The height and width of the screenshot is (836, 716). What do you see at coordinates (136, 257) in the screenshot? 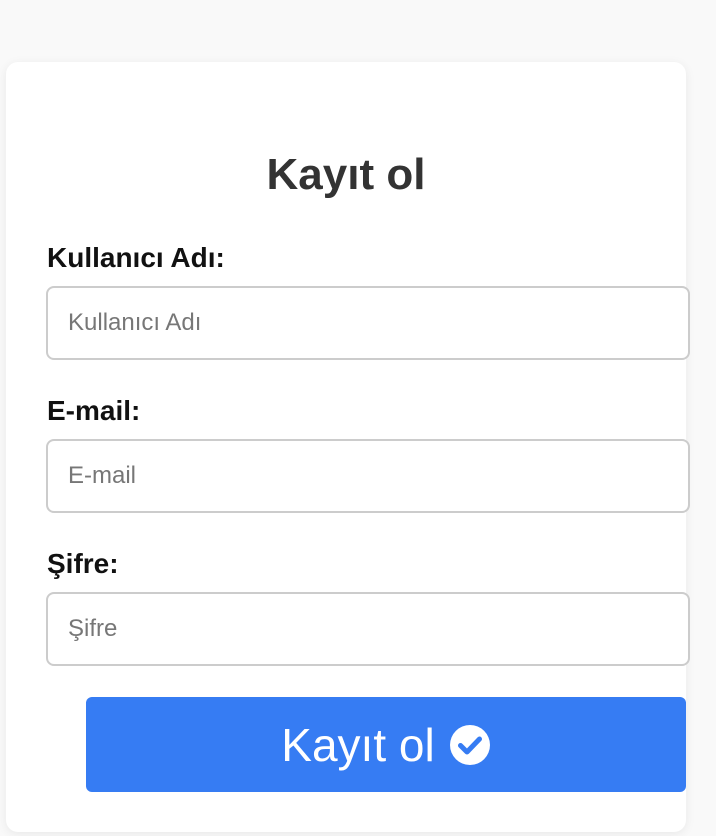
I see `username-label: Kullanıcı Adı:` at bounding box center [136, 257].